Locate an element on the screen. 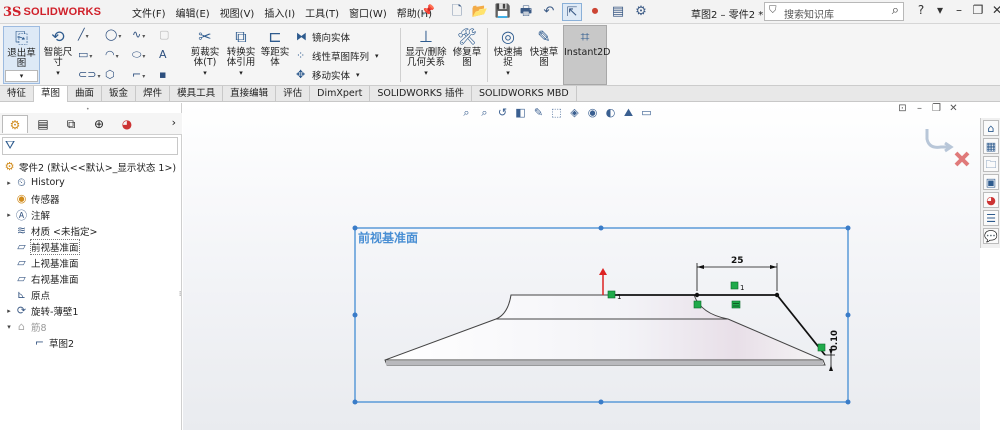 This screenshot has width=1000, height=430. collapse-arrow-icon: ▾ is located at coordinates (9, 327).